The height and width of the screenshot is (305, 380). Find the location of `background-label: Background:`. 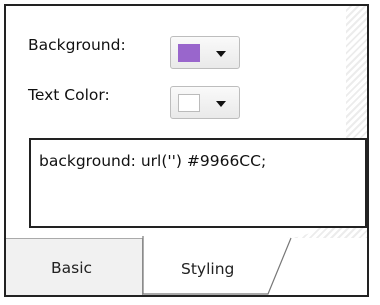

background-label: Background: is located at coordinates (77, 45).